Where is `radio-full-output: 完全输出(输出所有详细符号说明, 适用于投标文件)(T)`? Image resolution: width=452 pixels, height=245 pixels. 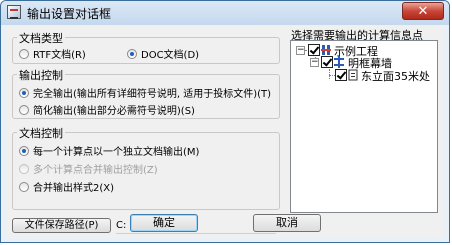
radio-full-output: 完全输出(输出所有详细符号说明, 适用于投标文件)(T) is located at coordinates (145, 92).